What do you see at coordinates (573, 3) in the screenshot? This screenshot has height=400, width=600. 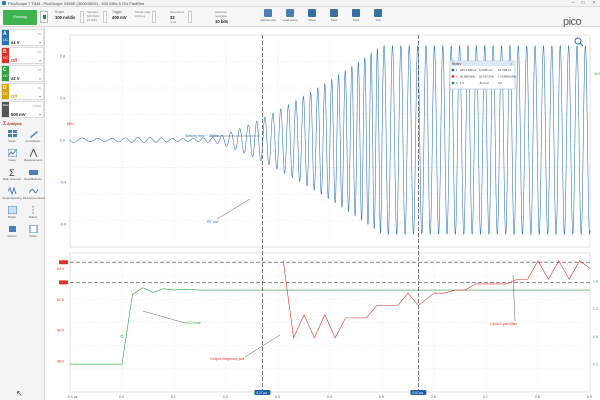 I see `minimize-icon: –` at bounding box center [573, 3].